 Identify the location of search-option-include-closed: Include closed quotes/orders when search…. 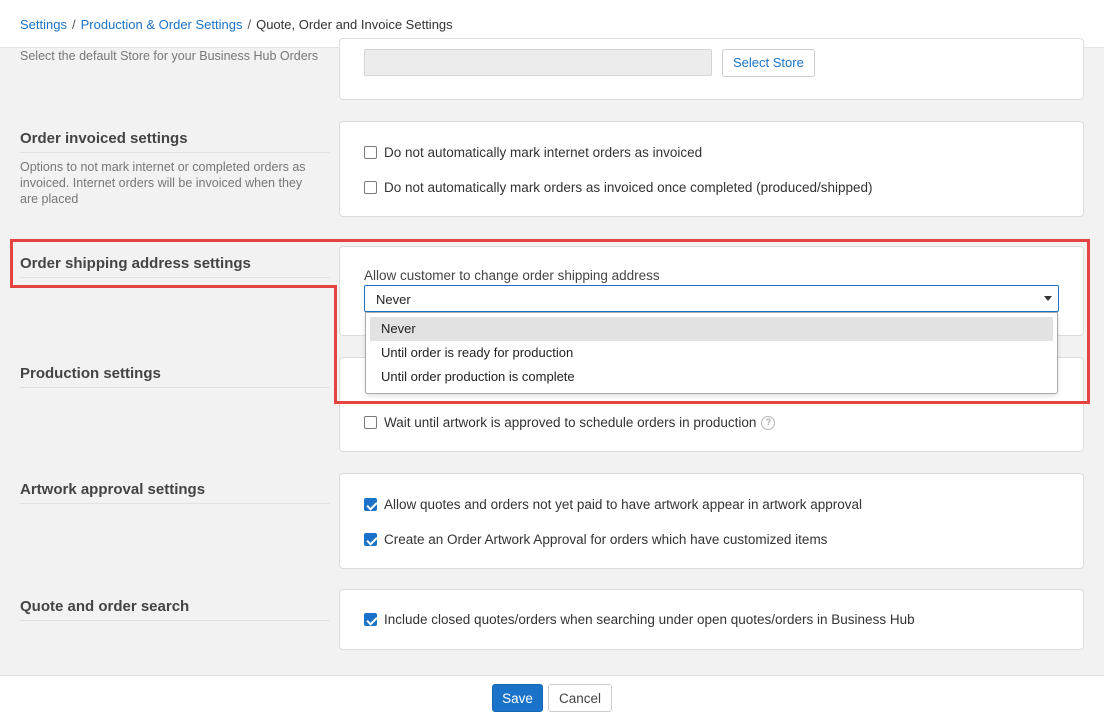
(639, 619).